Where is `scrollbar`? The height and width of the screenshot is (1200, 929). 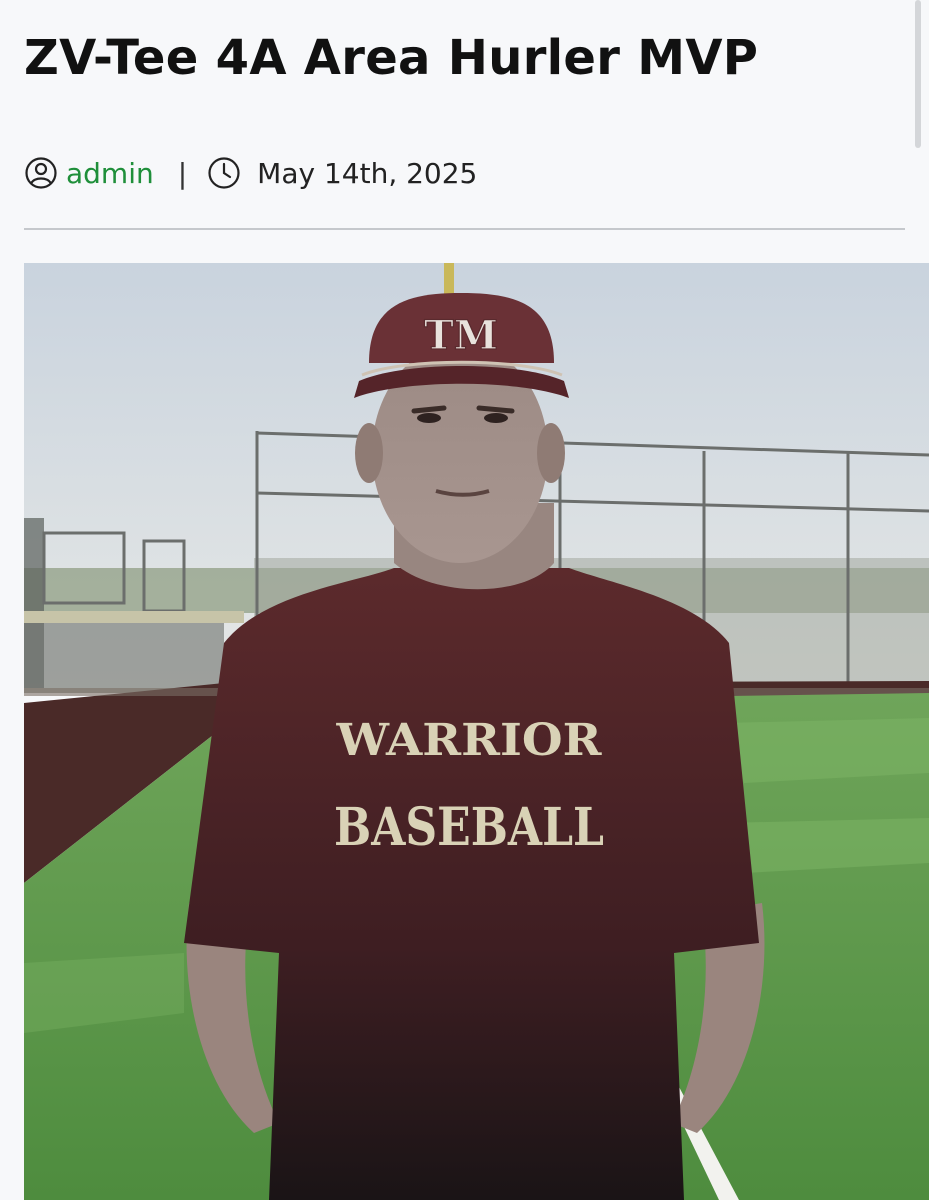
scrollbar is located at coordinates (918, 74).